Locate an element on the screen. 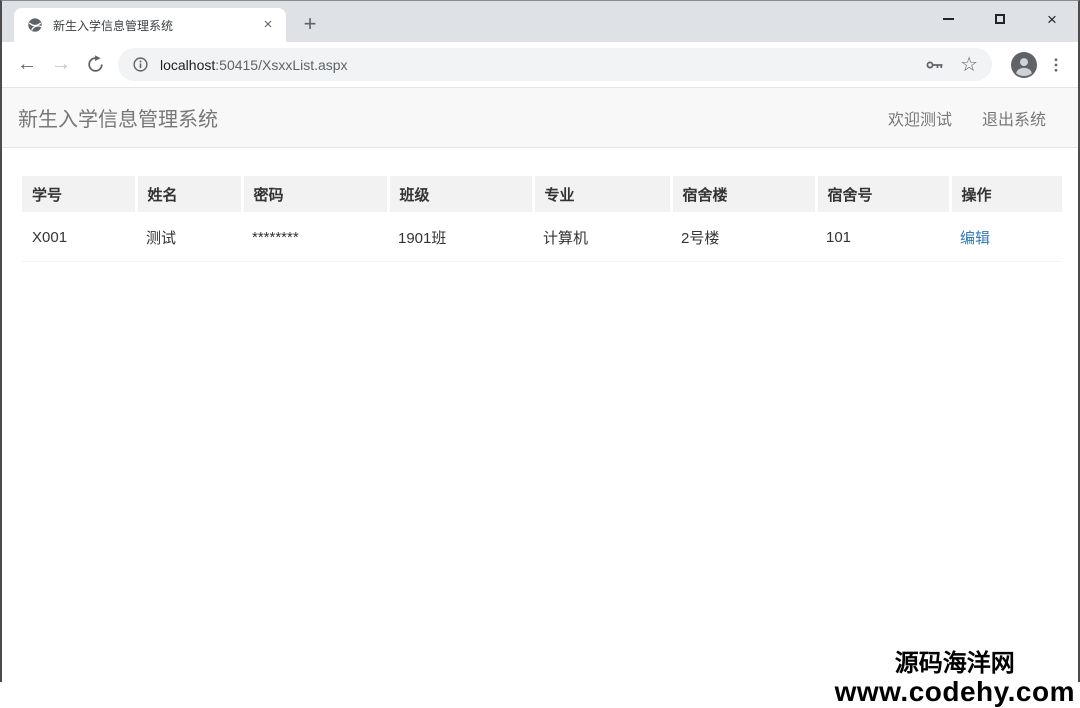  browser-tab: 新生入学信息管理系统 × is located at coordinates (150, 25).